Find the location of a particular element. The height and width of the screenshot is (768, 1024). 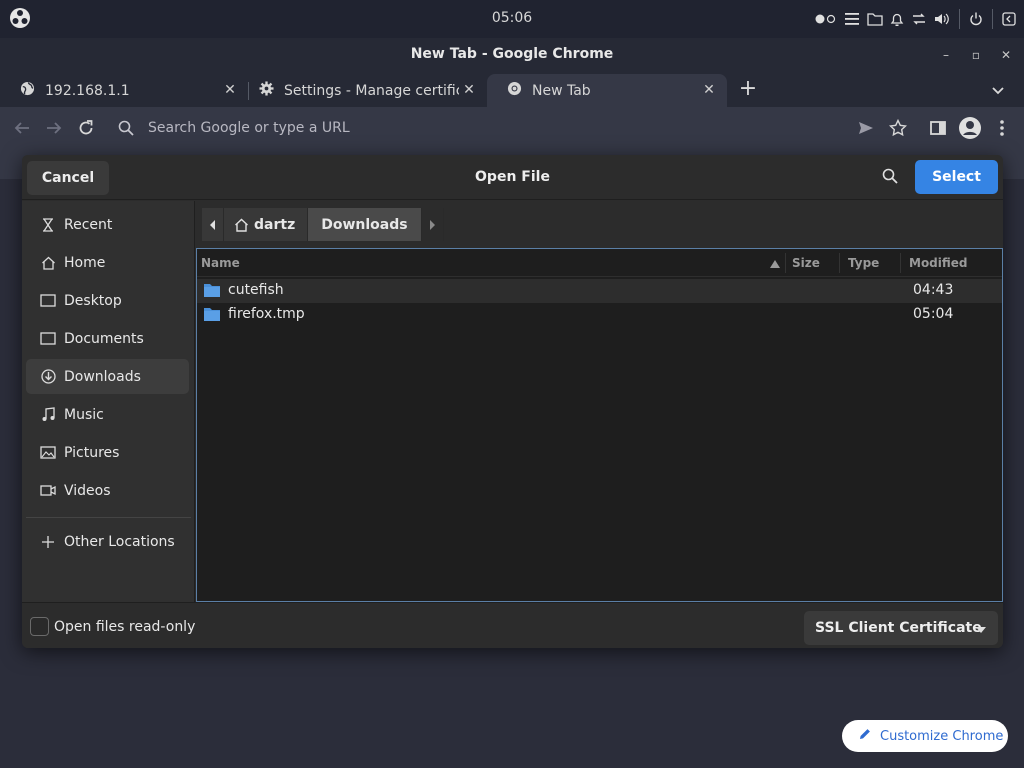

sidebar-item-recent: Recent is located at coordinates (107, 224).